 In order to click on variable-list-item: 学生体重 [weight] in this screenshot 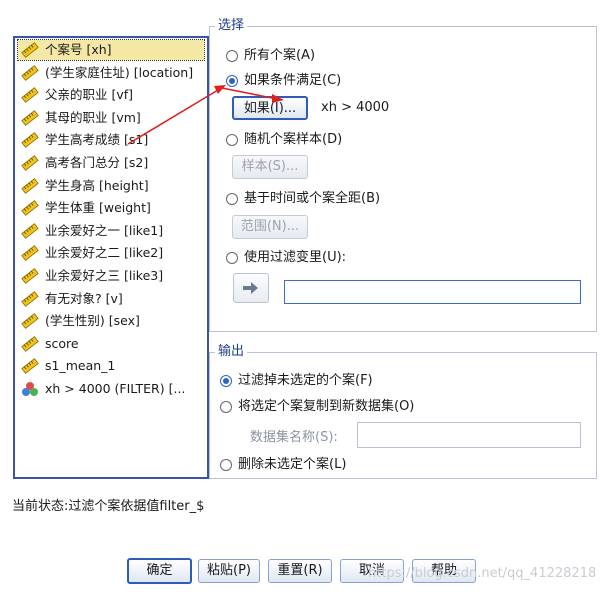, I will do `click(111, 208)`.